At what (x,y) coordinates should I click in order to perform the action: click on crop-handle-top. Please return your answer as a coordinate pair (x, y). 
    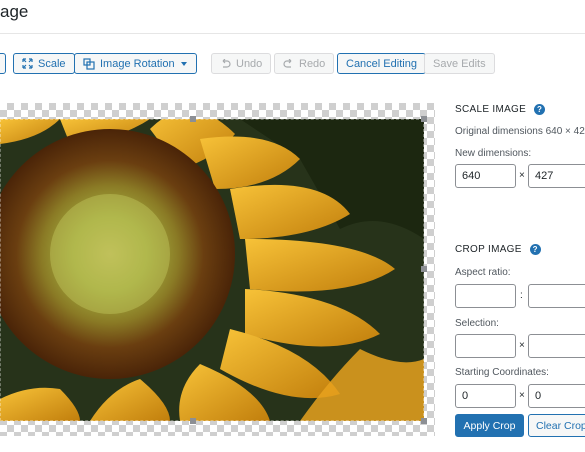
    Looking at the image, I should click on (193, 119).